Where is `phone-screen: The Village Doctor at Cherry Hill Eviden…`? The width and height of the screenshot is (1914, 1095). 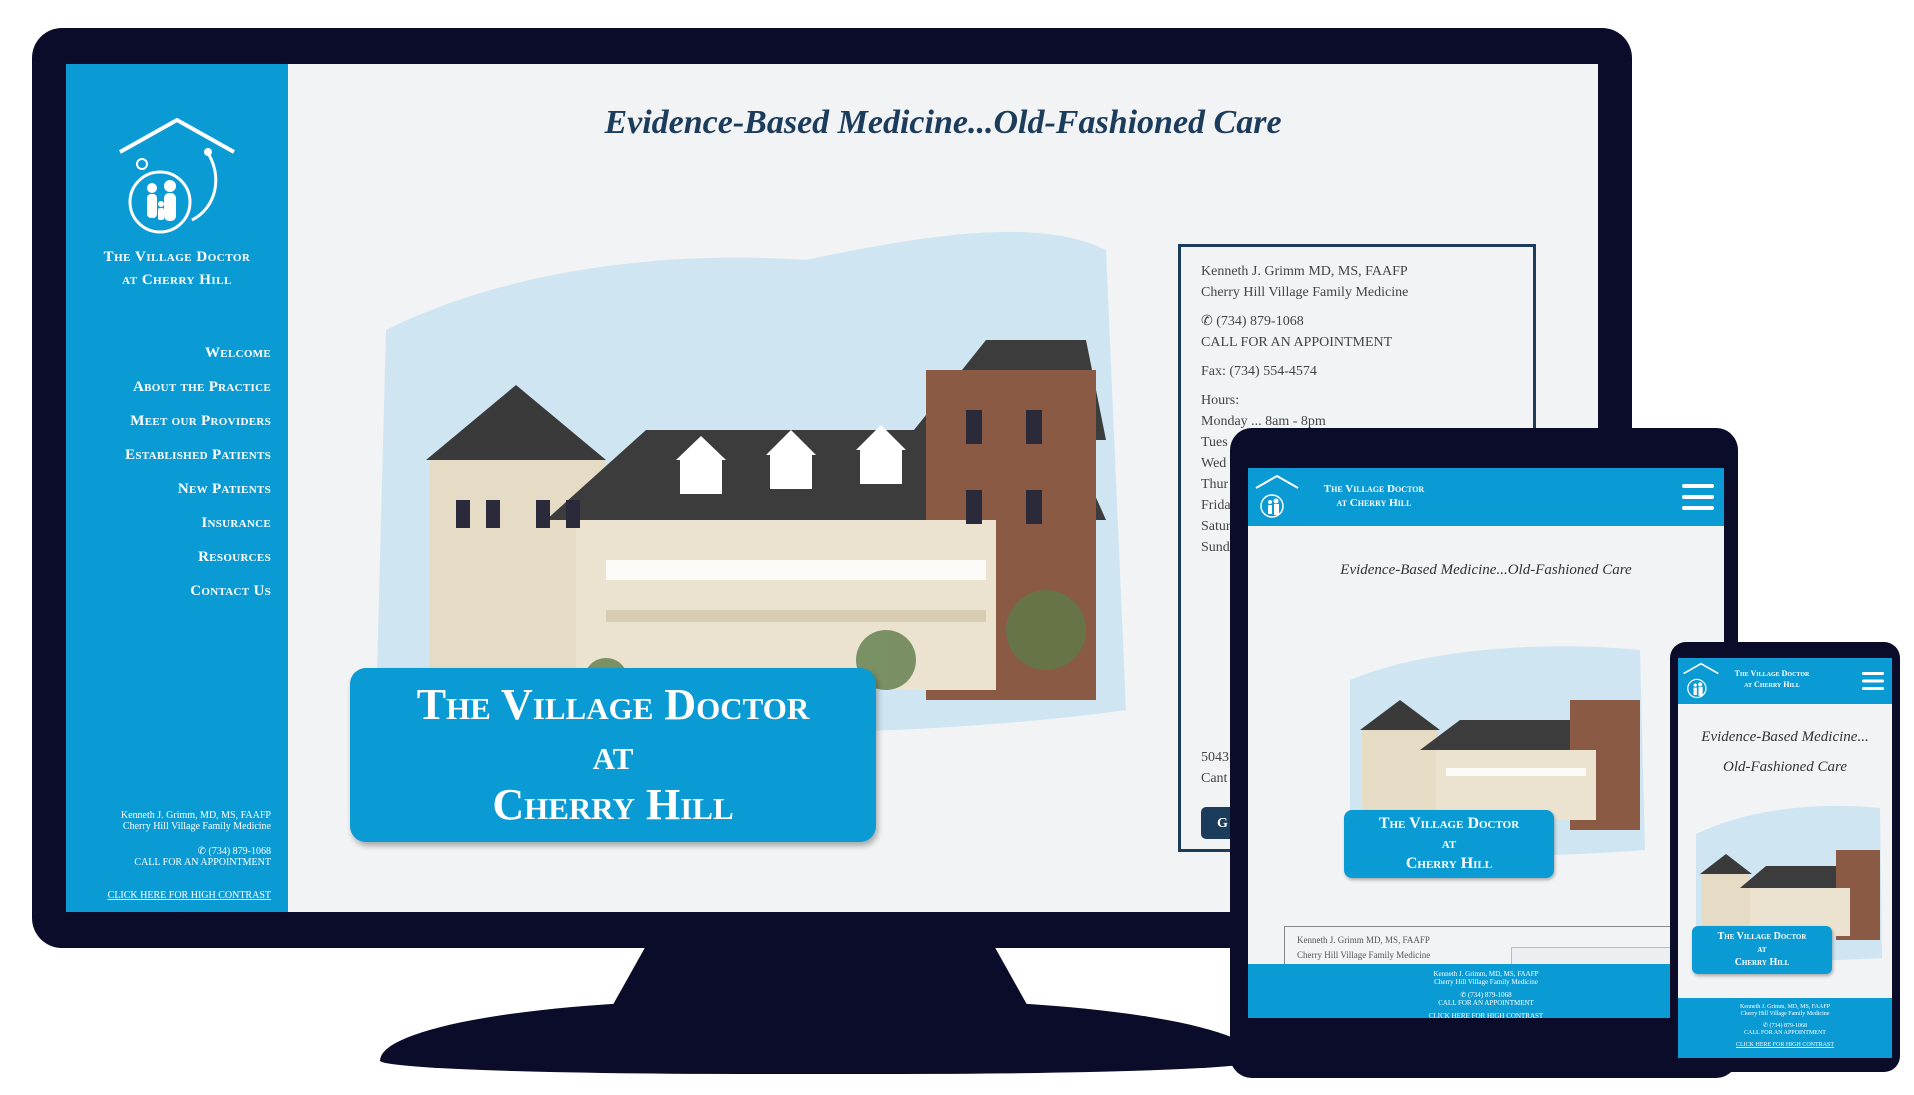
phone-screen: The Village Doctor at Cherry Hill Eviden… is located at coordinates (1785, 858).